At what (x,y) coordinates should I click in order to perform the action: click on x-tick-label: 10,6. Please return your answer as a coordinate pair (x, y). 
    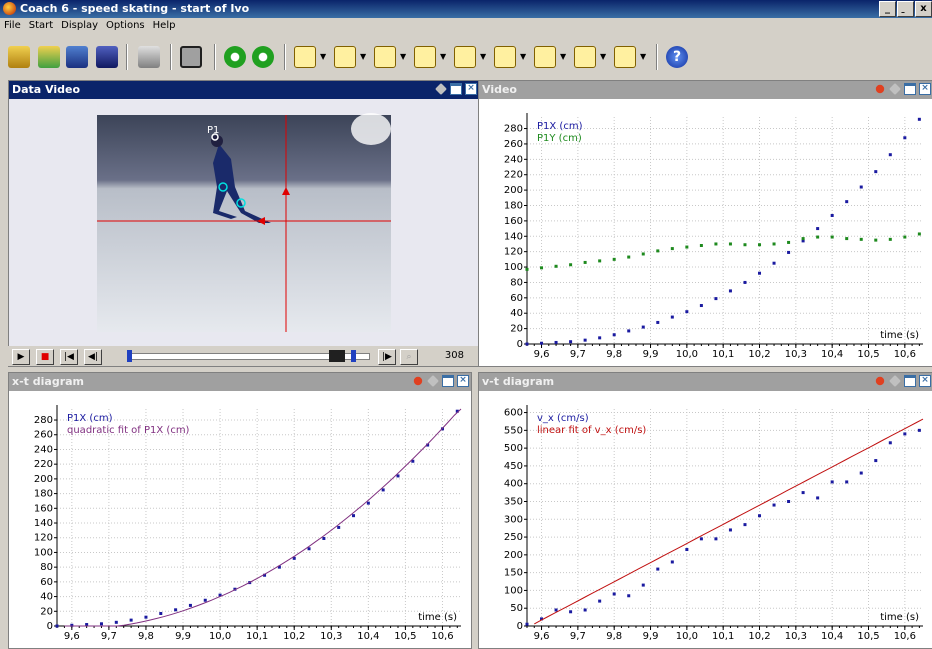
    Looking at the image, I should click on (905, 354).